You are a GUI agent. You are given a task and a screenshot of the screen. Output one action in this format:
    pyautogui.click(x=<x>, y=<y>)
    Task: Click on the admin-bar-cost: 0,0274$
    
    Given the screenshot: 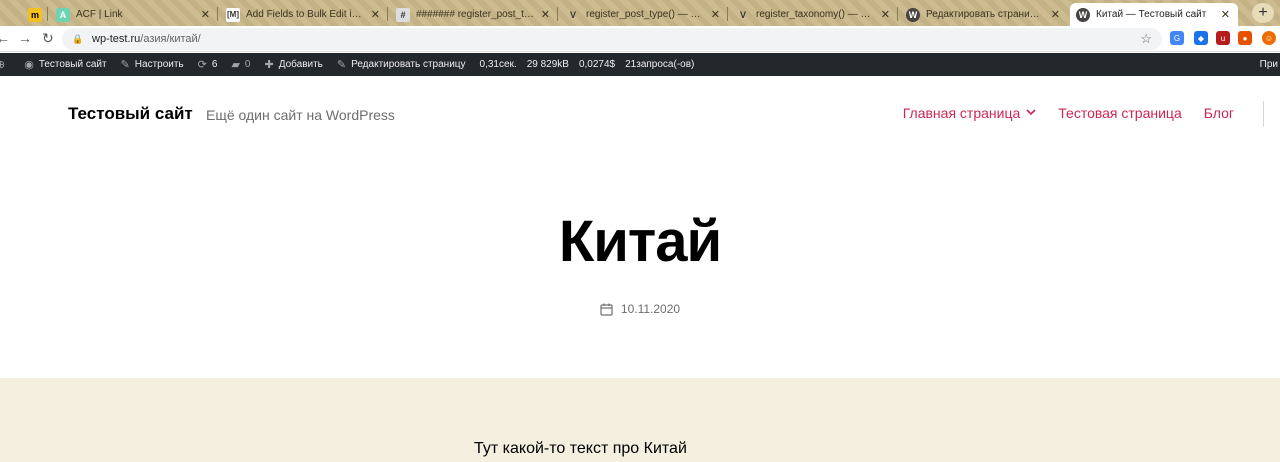 What is the action you would take?
    pyautogui.click(x=597, y=64)
    